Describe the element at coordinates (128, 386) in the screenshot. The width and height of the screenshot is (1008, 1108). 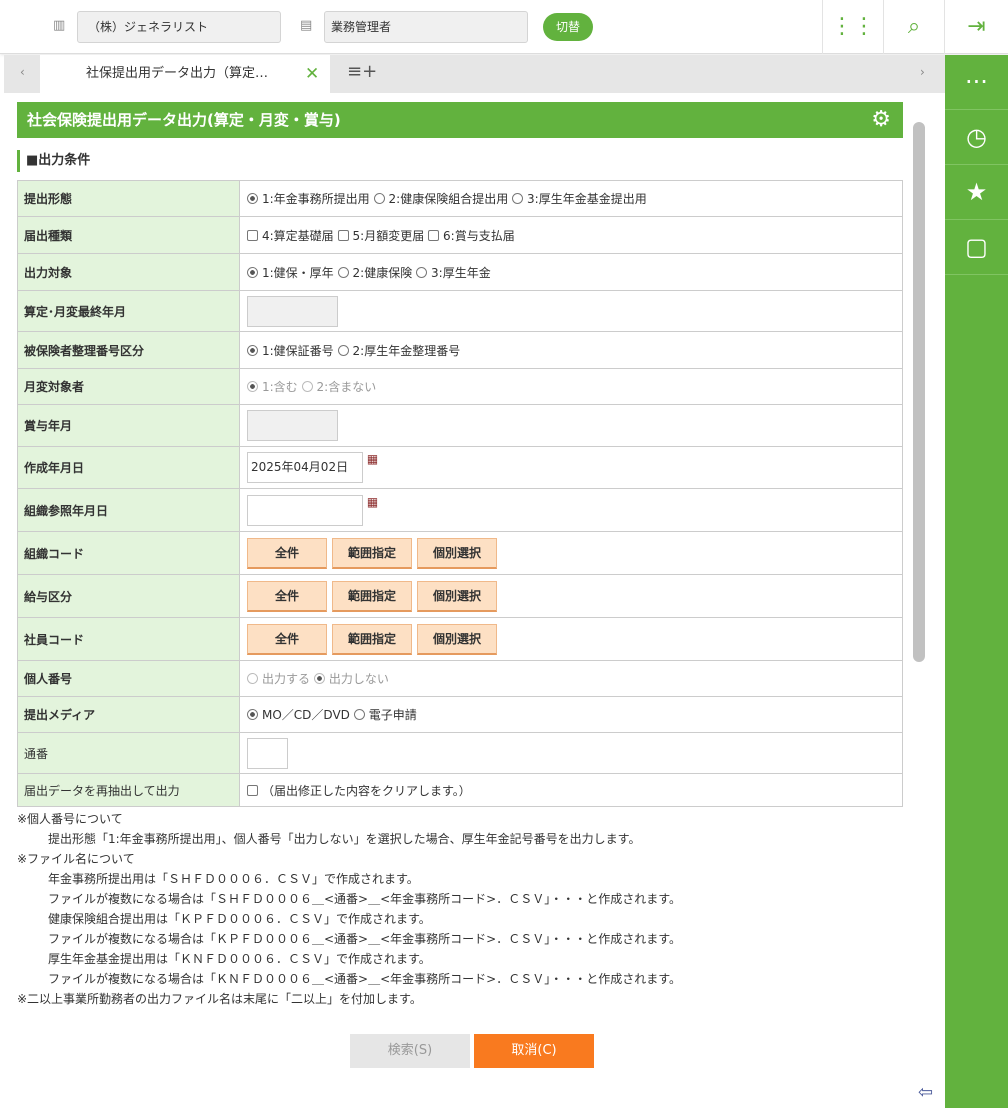
I see `label-monthly-change: 月変対象者` at that location.